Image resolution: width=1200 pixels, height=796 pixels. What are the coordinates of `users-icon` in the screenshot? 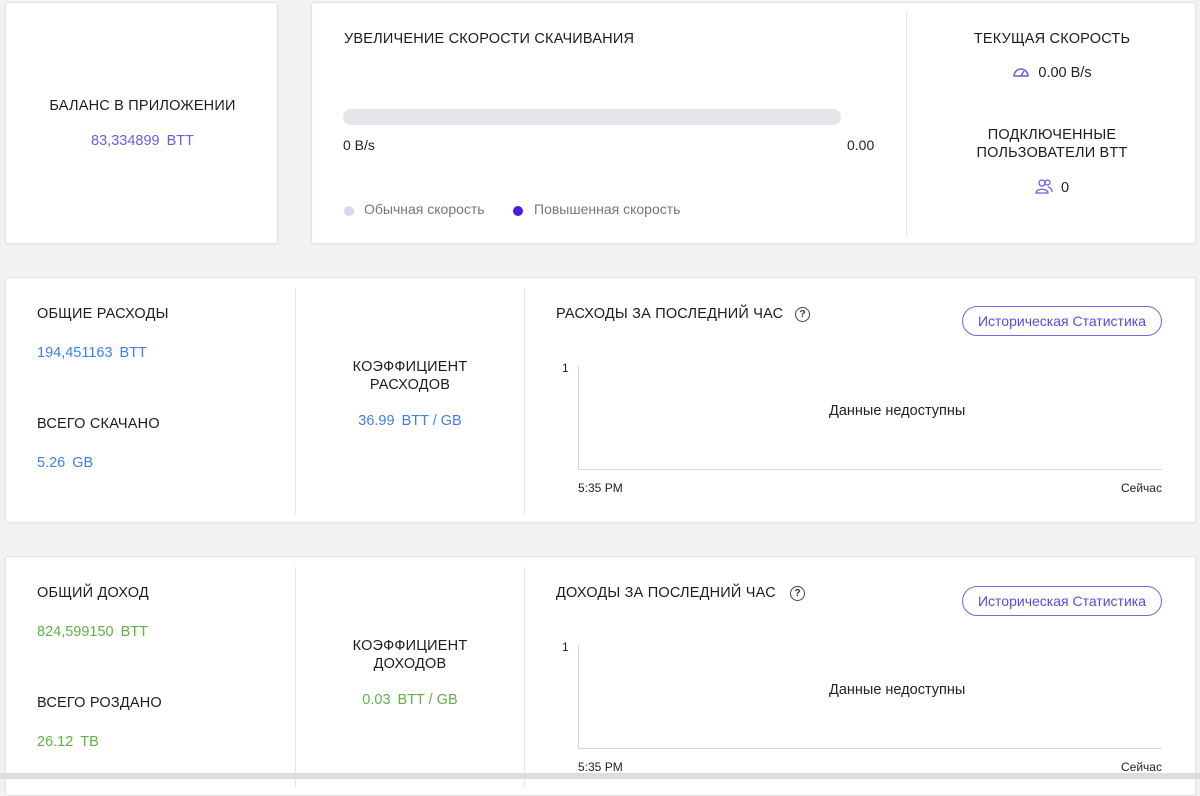 It's located at (1044, 188).